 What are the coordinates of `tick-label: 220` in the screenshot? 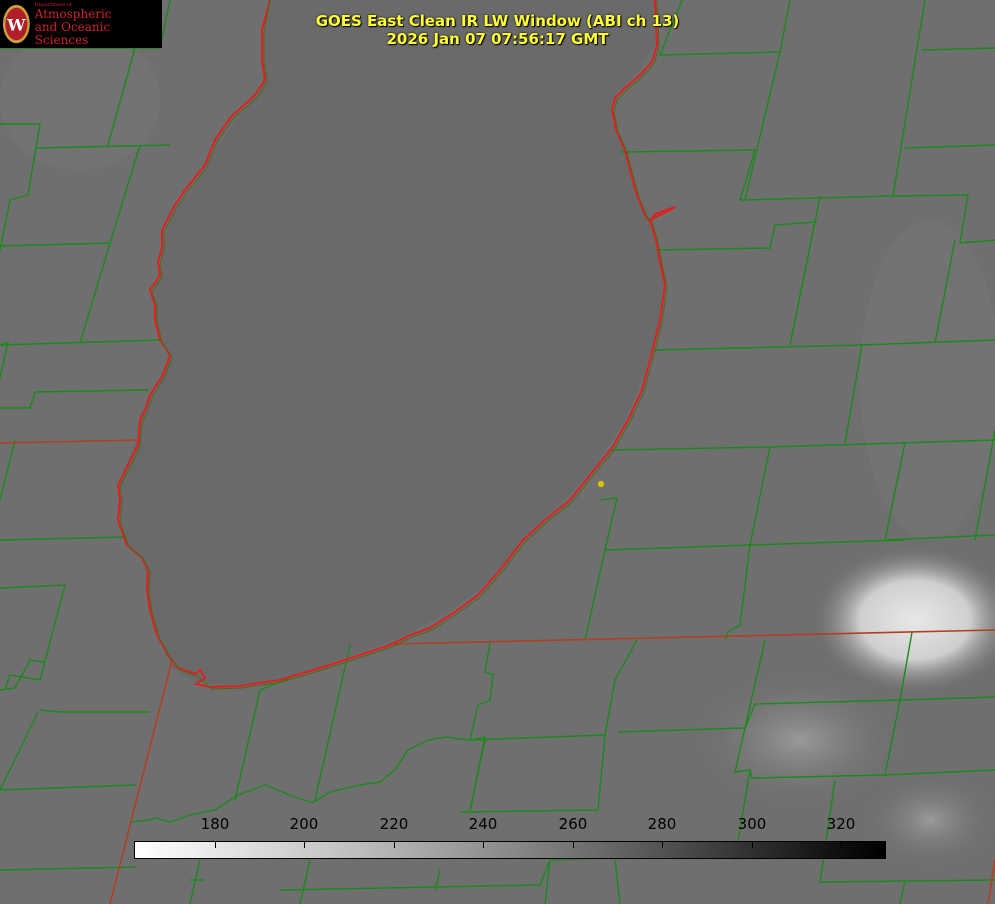 It's located at (394, 824).